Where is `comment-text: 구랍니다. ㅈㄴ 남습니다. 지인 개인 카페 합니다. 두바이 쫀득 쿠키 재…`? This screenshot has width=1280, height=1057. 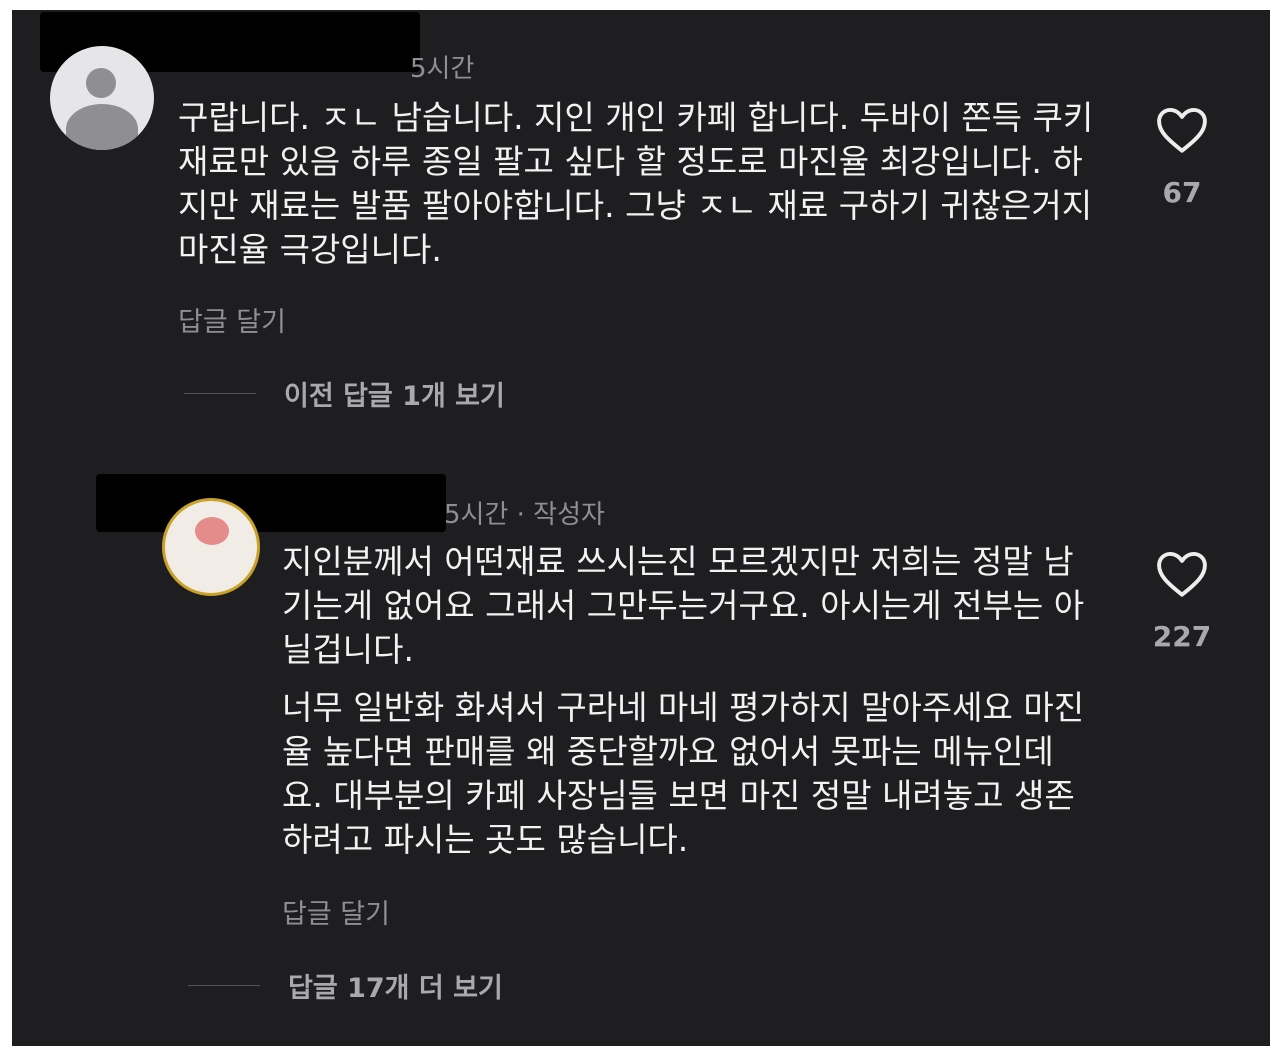
comment-text: 구랍니다. ㅈㄴ 남습니다. 지인 개인 카페 합니다. 두바이 쫀득 쿠키 재… is located at coordinates (636, 183).